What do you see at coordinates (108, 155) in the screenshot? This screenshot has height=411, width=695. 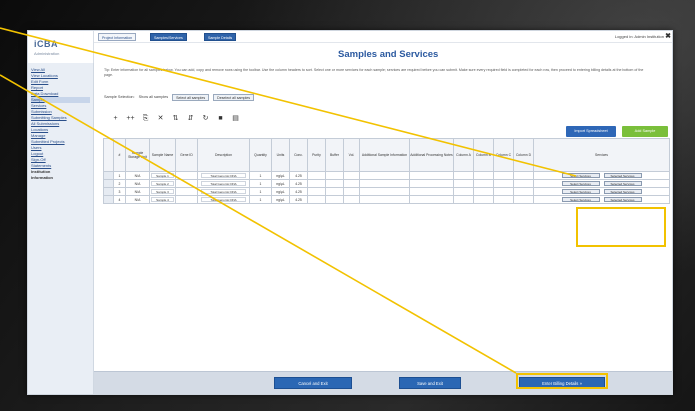 I see `column-header` at bounding box center [108, 155].